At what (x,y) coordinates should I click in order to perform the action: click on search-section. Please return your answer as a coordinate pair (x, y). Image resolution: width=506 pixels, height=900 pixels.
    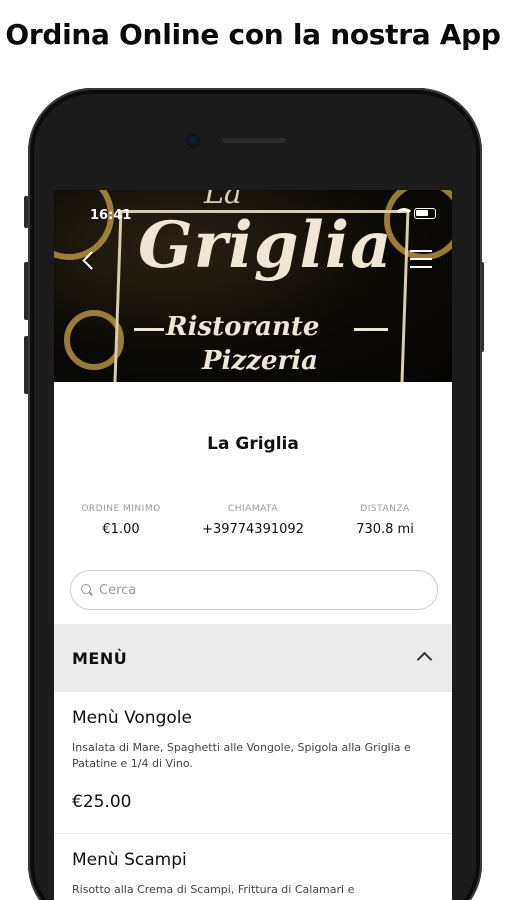
    Looking at the image, I should click on (253, 592).